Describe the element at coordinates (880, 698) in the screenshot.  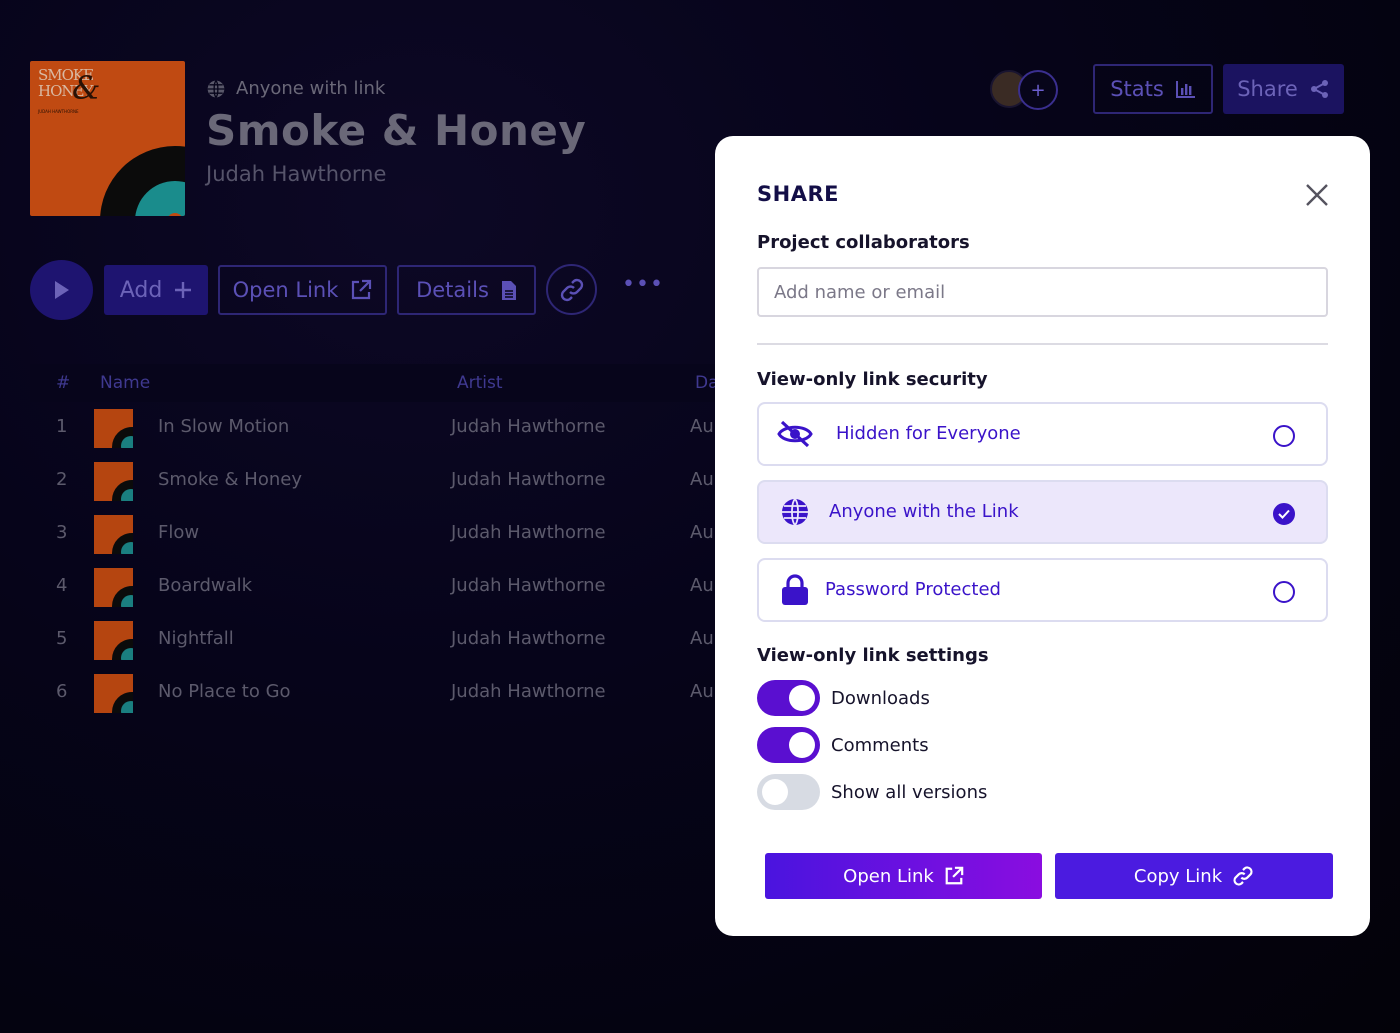
I see `toggle-label: Downloads` at that location.